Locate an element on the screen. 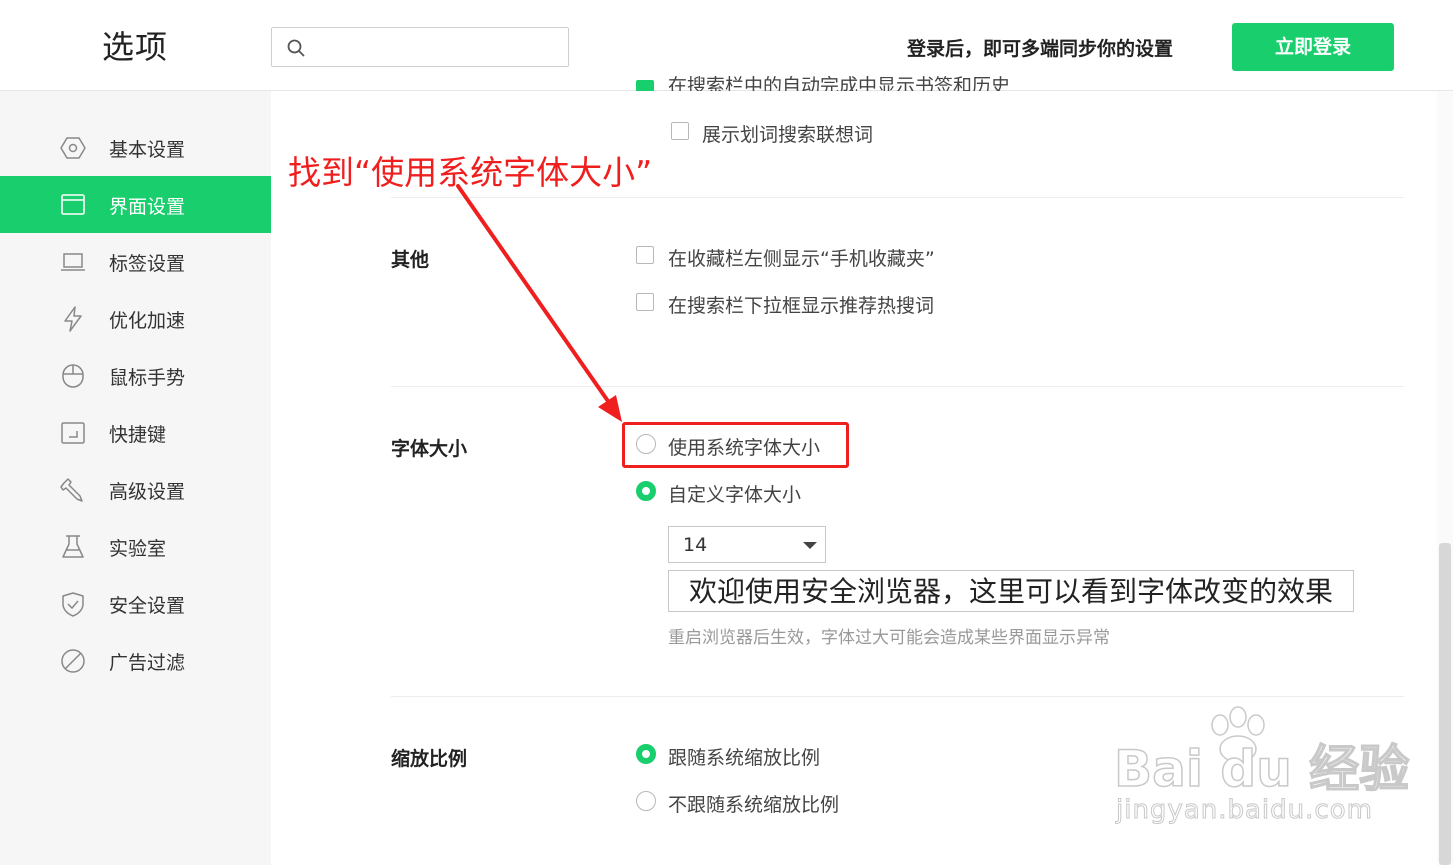  search-icon is located at coordinates (296, 48).